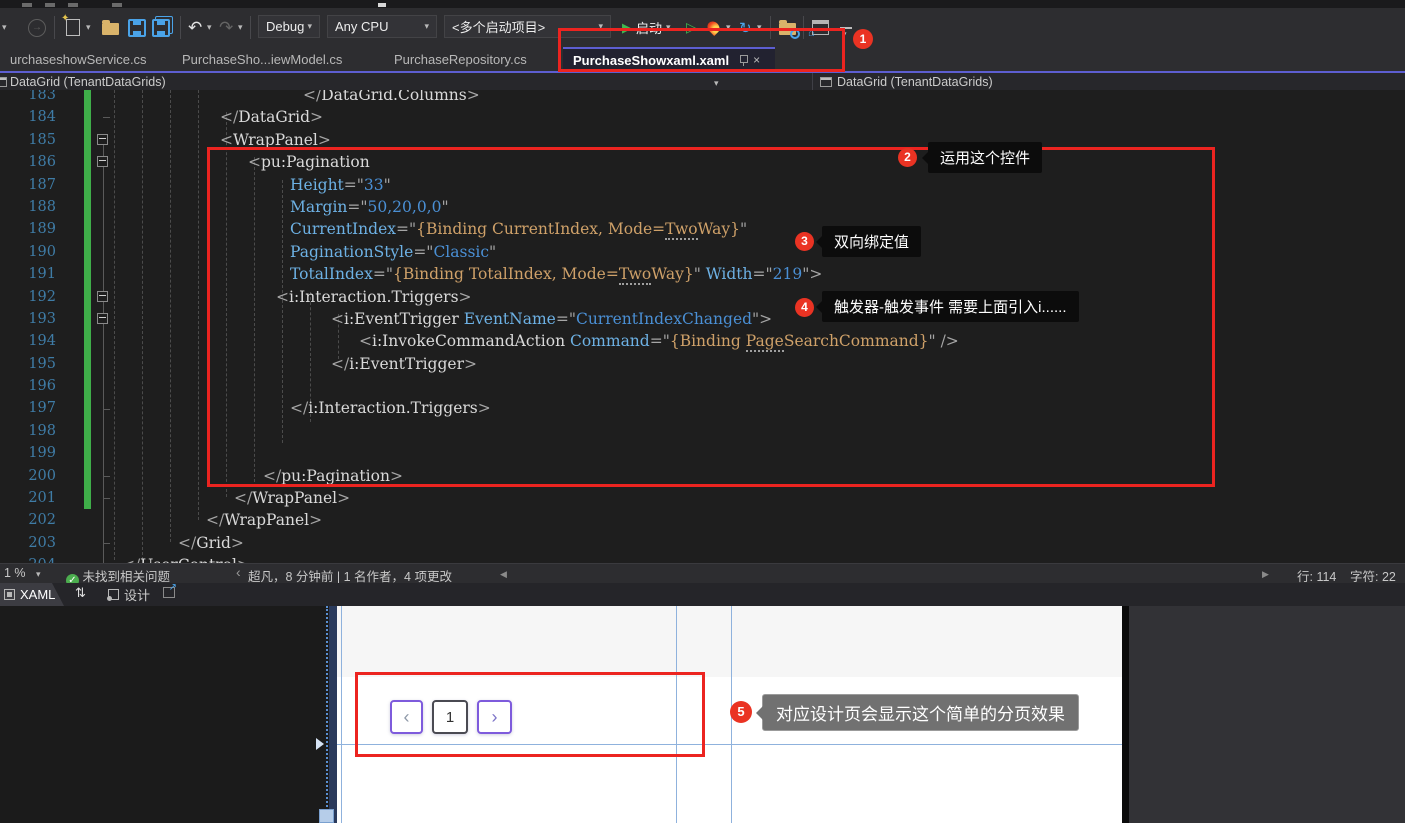 Image resolution: width=1405 pixels, height=823 pixels. Describe the element at coordinates (3, 82) in the screenshot. I see `class-icon` at that location.